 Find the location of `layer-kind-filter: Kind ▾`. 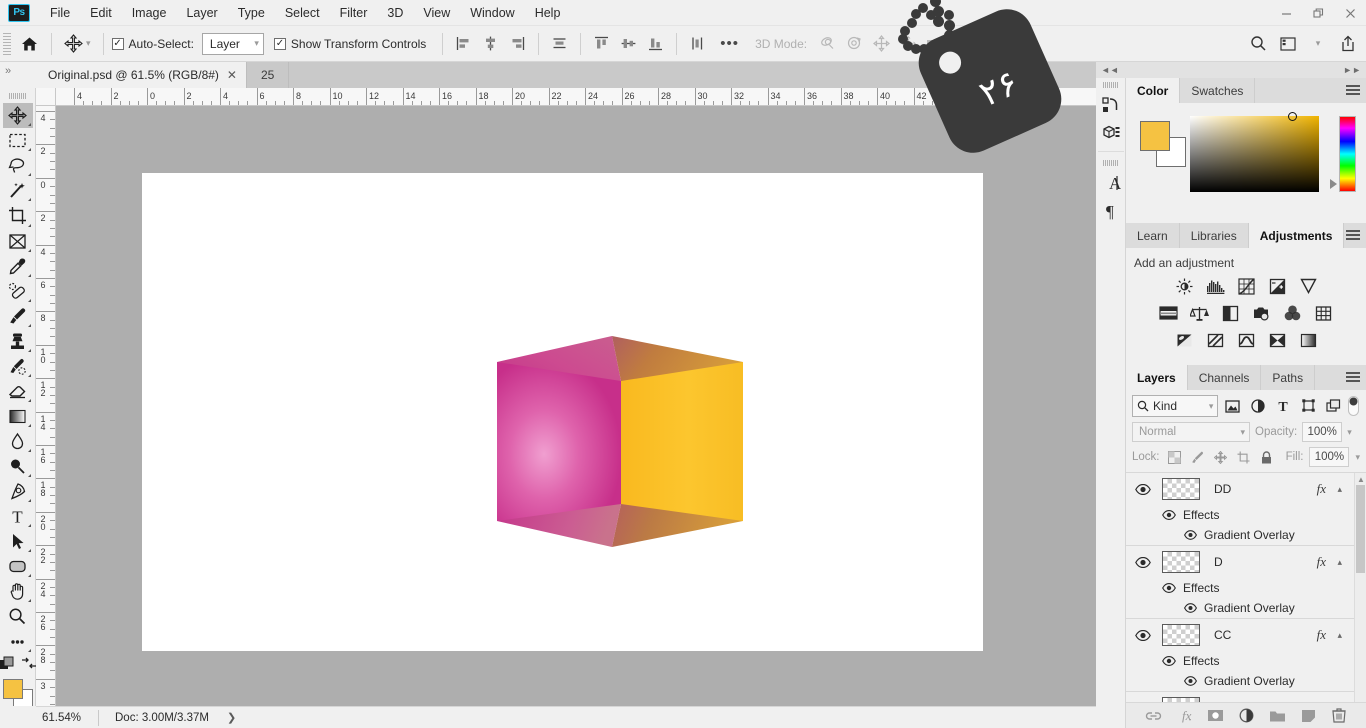

layer-kind-filter: Kind ▾ is located at coordinates (1175, 406).